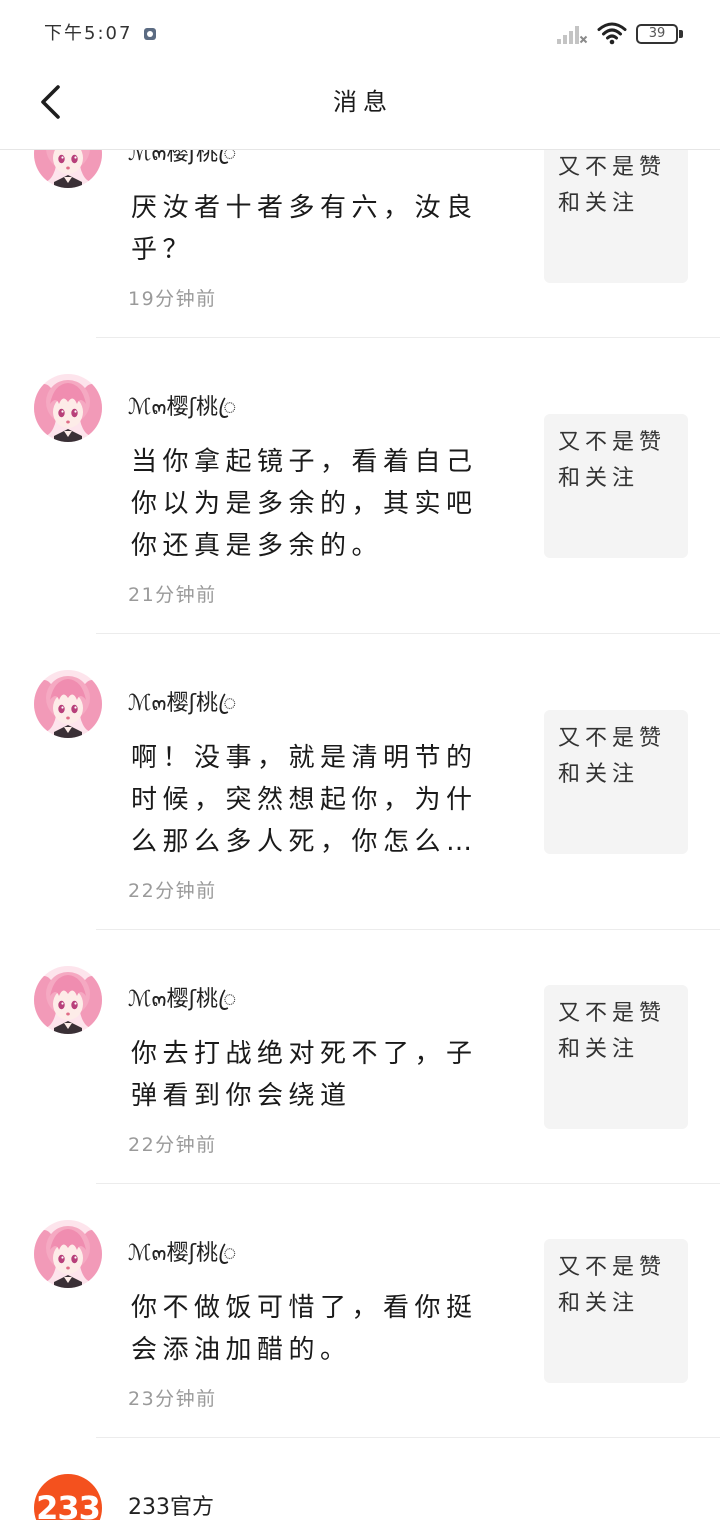  I want to click on message-item: ℳ๓樱ʃ桃ꦿ 厌汝者十者多有六，汝良乎？ 19分钟前 又不是赞和关注, so click(360, 244).